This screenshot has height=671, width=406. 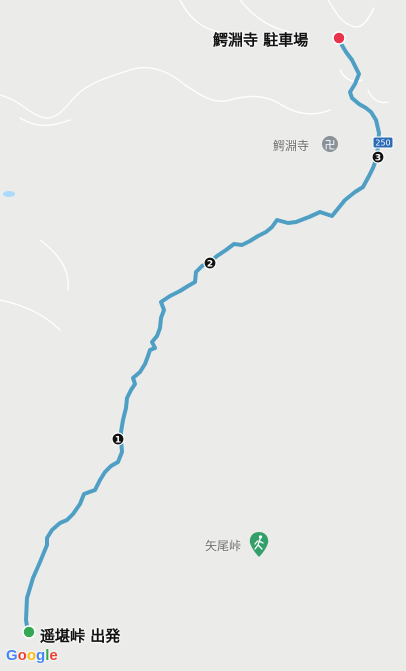 I want to click on waypoint-number-2: 2, so click(x=210, y=265).